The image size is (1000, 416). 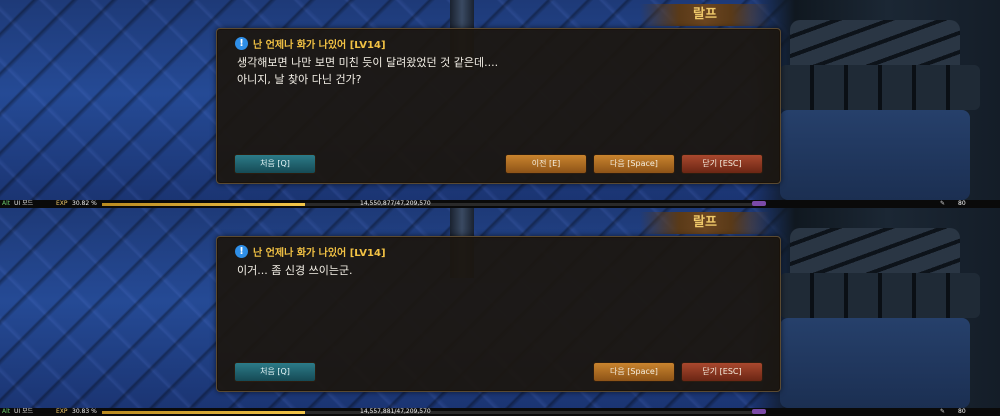 What do you see at coordinates (299, 79) in the screenshot?
I see `dialogue-line-2: 아니지, 날 찾아 다닌 건가?` at bounding box center [299, 79].